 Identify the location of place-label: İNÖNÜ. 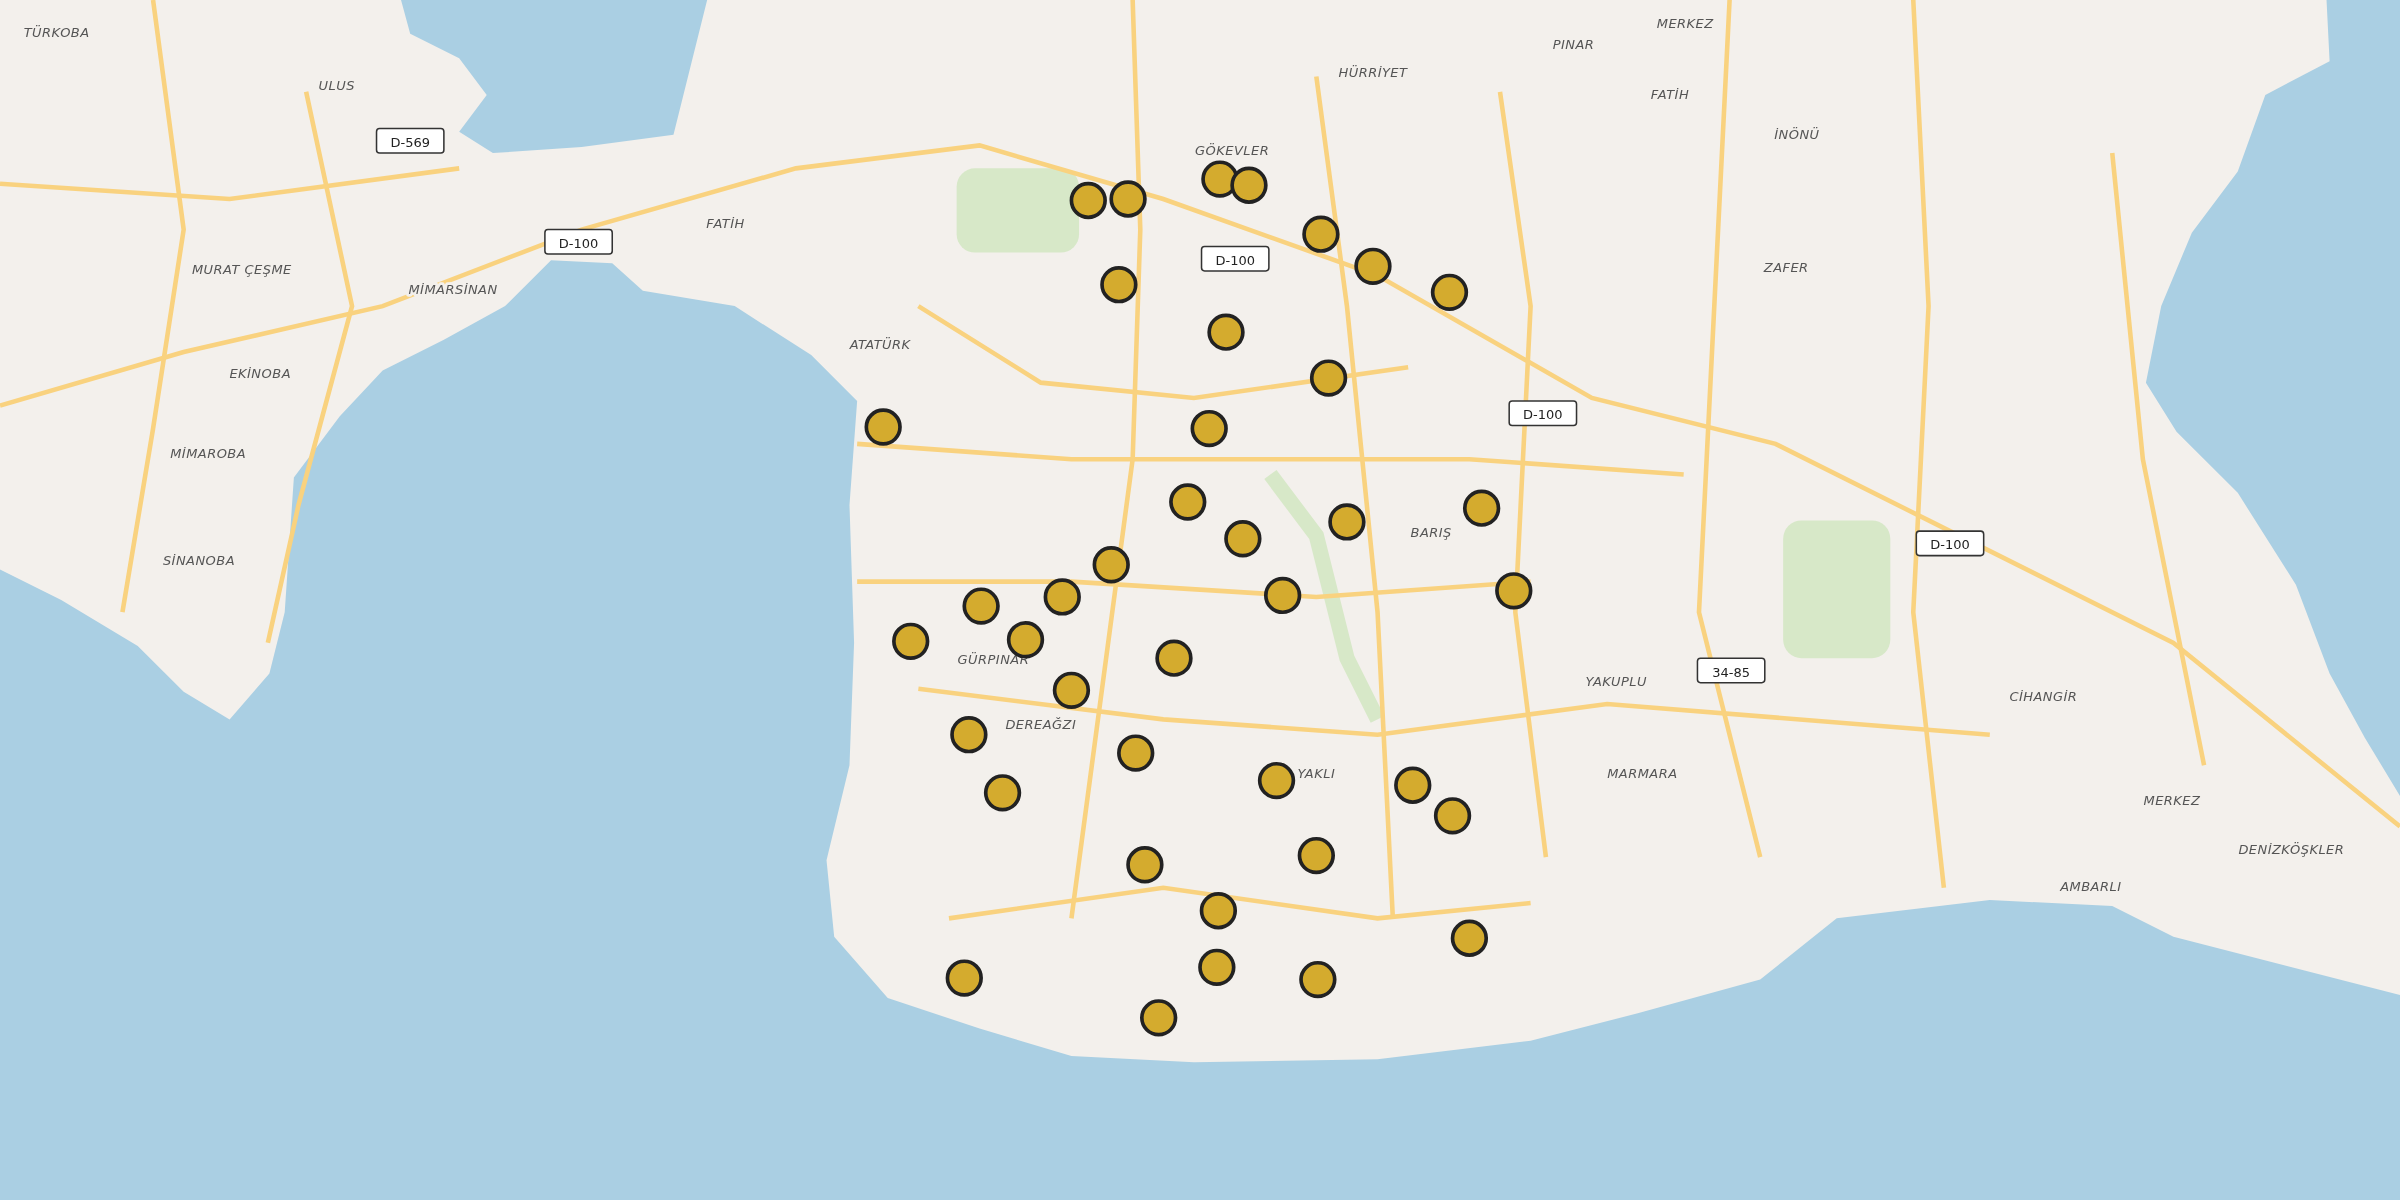
(1797, 135).